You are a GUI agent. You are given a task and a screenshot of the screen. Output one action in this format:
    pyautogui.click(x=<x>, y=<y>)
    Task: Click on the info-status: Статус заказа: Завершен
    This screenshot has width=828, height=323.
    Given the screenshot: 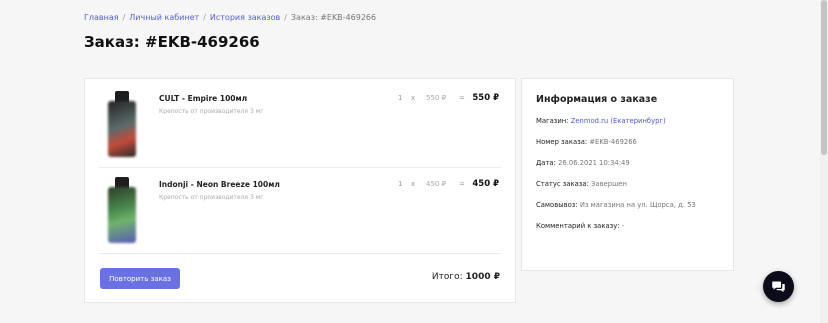 What is the action you would take?
    pyautogui.click(x=581, y=184)
    